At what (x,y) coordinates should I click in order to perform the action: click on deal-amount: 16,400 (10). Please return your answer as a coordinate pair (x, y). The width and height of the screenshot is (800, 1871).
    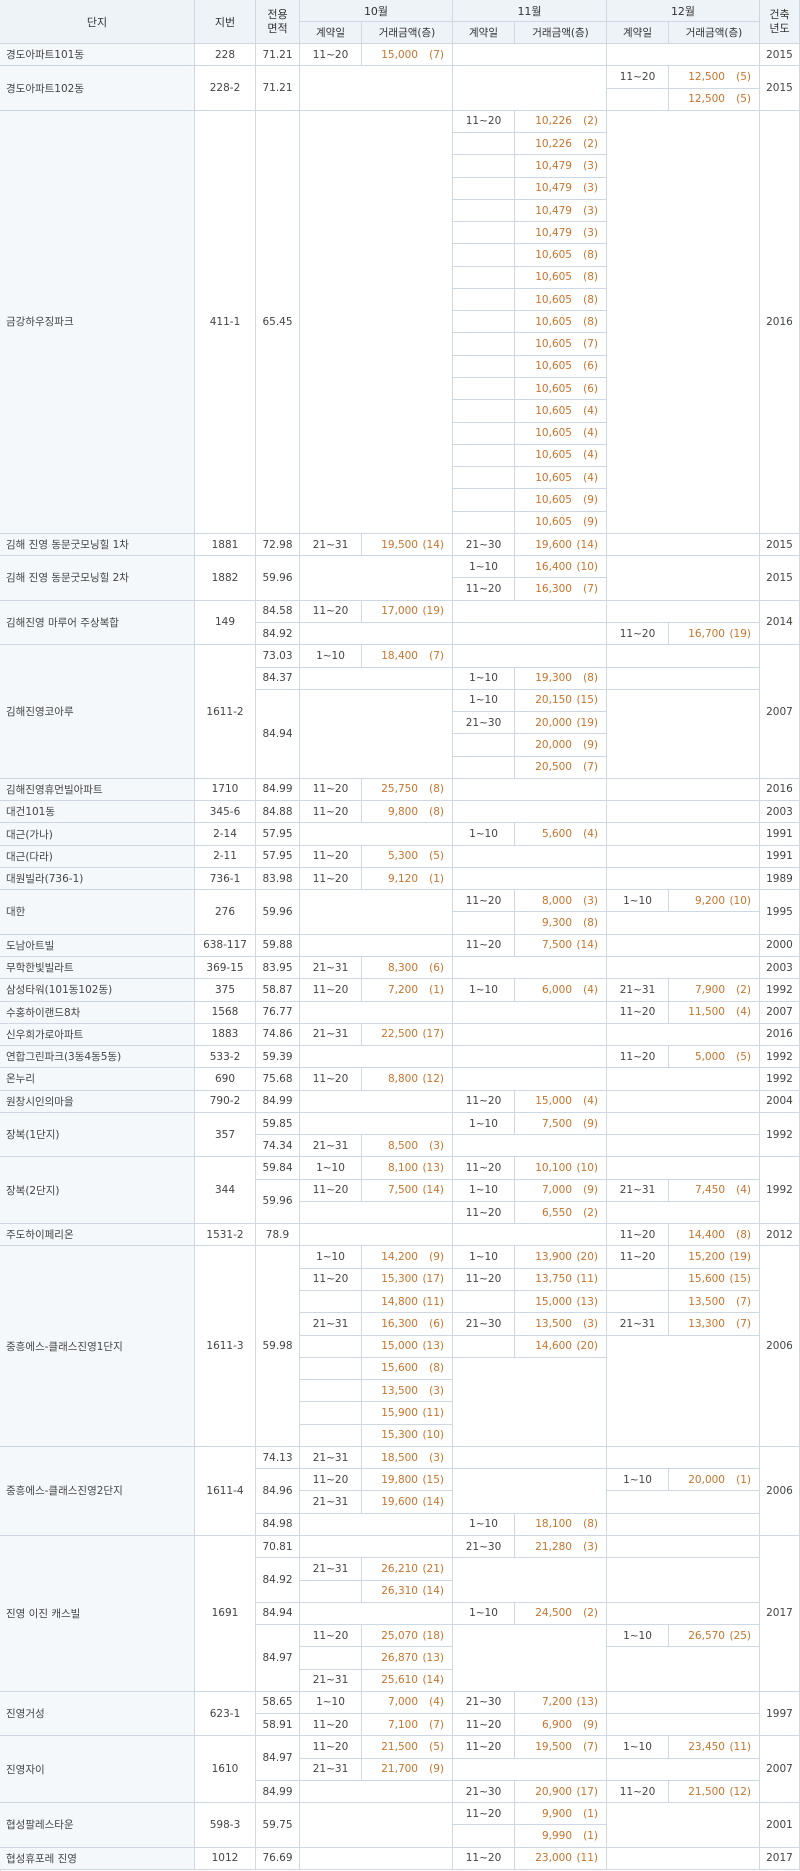
    Looking at the image, I should click on (561, 567).